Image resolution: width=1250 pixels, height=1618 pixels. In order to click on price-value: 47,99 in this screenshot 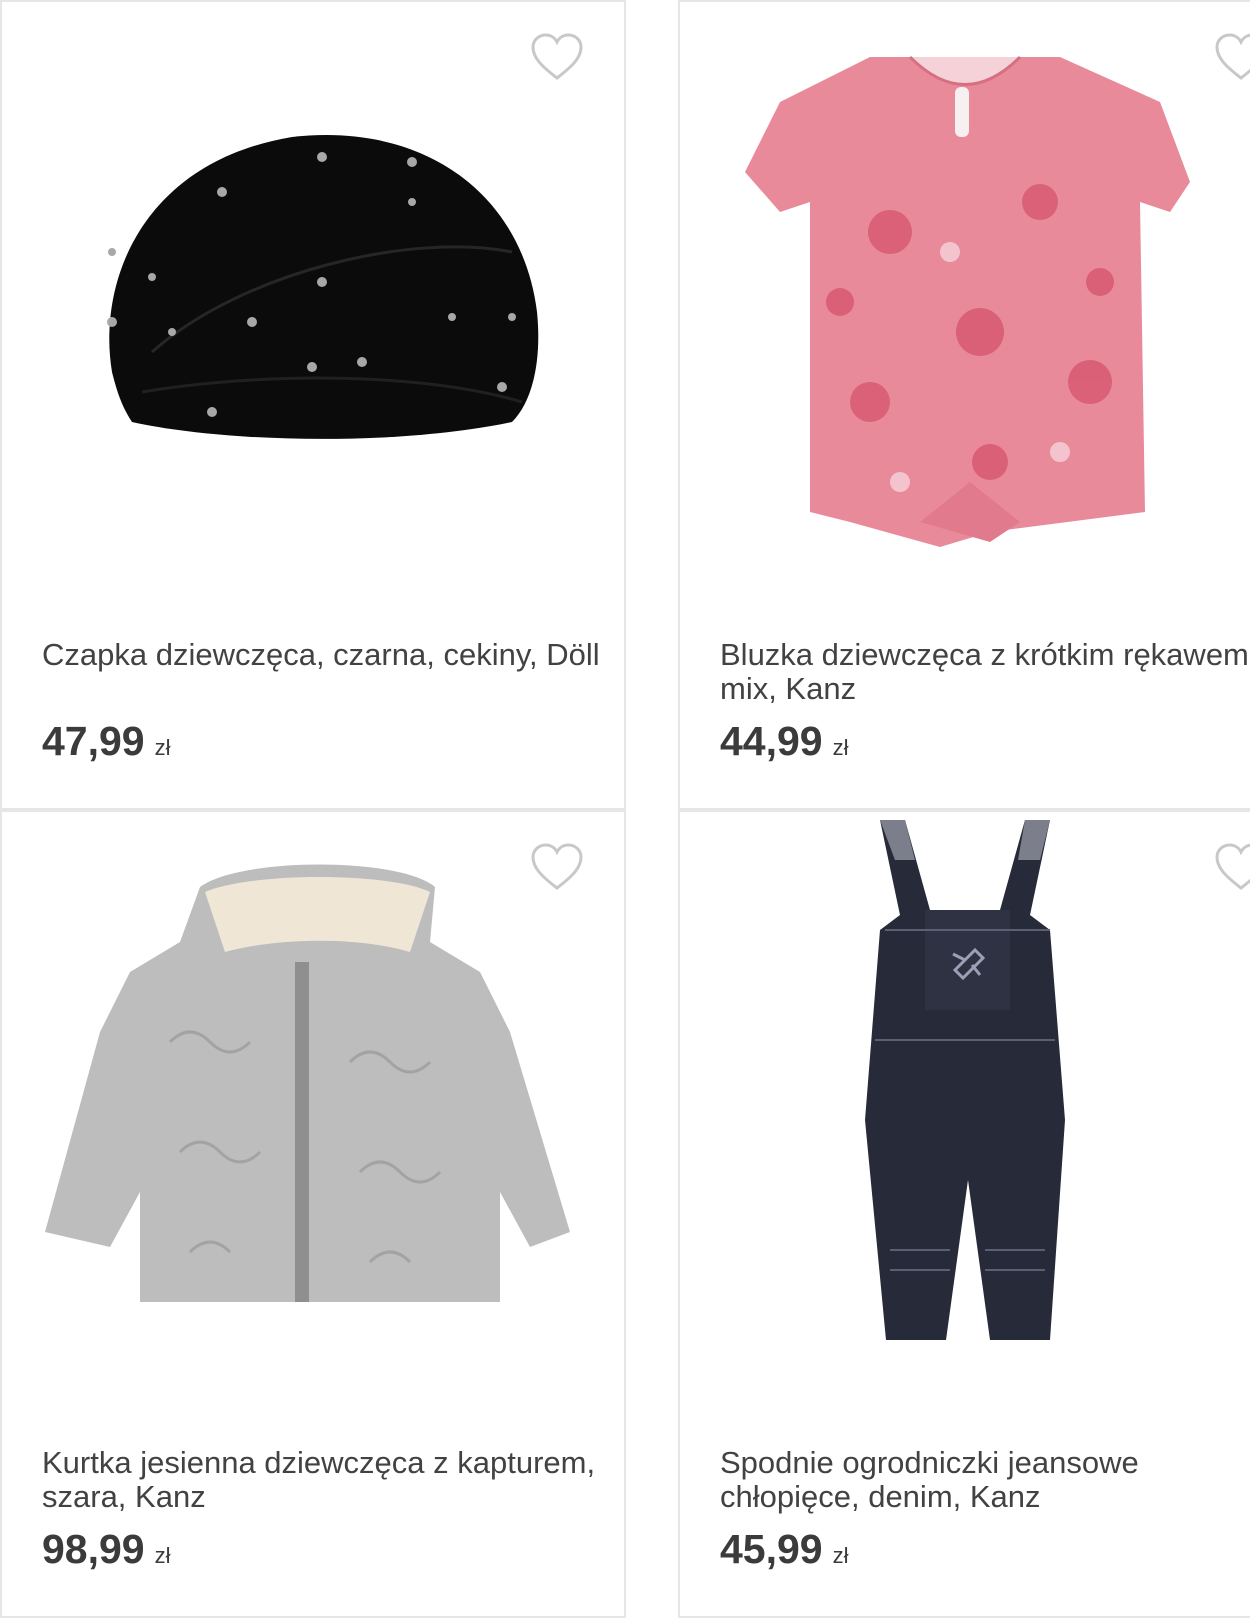, I will do `click(93, 741)`.